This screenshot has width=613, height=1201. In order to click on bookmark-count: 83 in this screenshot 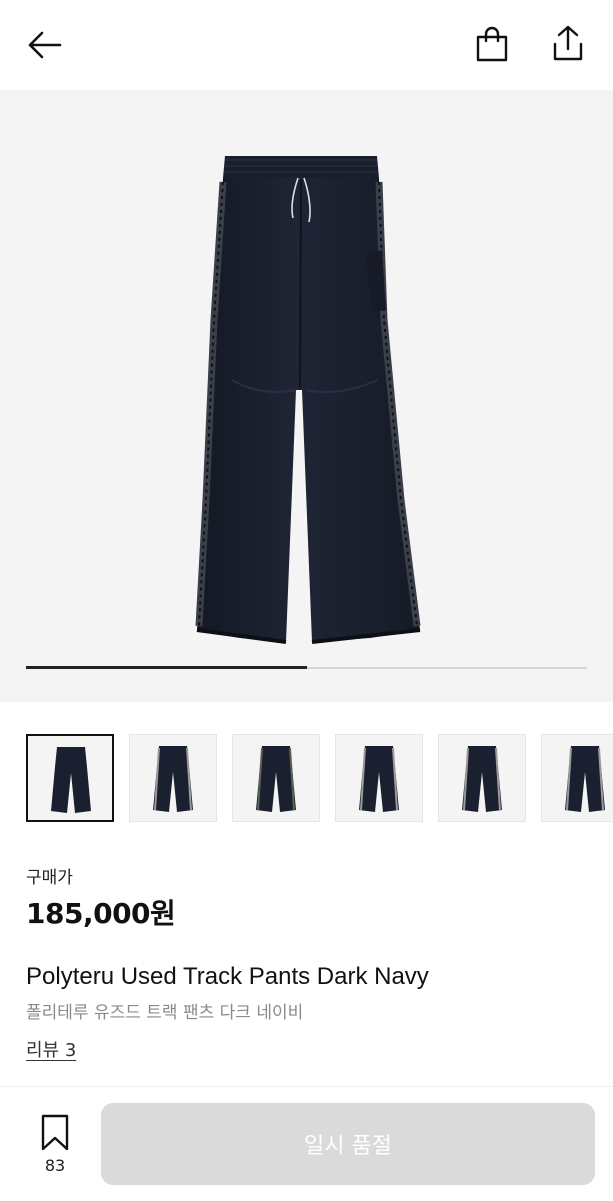, I will do `click(55, 1165)`.